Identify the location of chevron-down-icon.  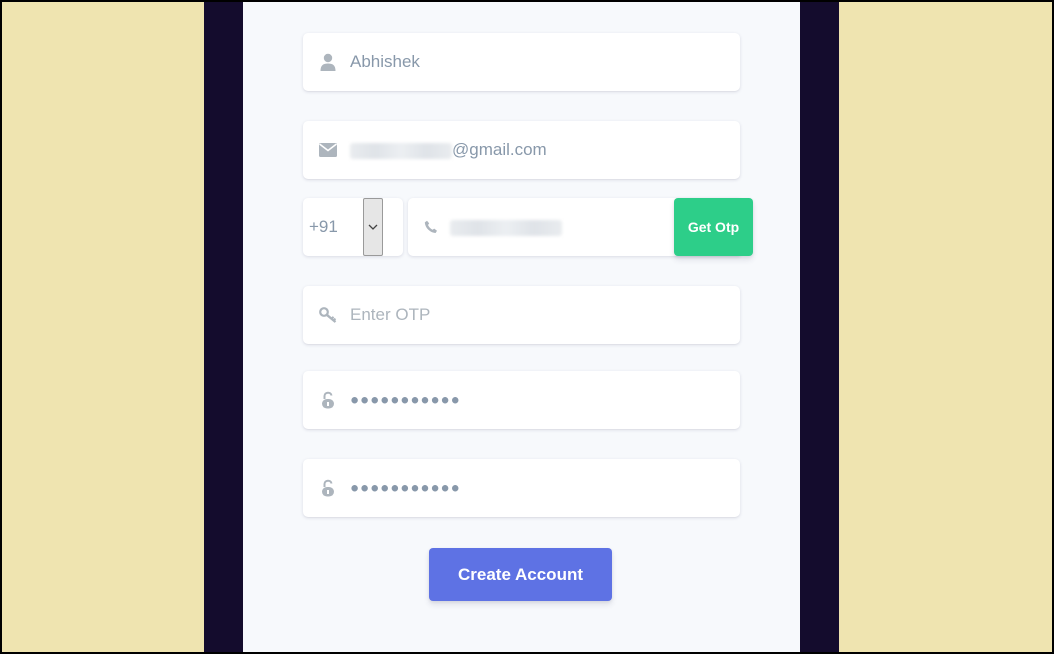
(373, 227).